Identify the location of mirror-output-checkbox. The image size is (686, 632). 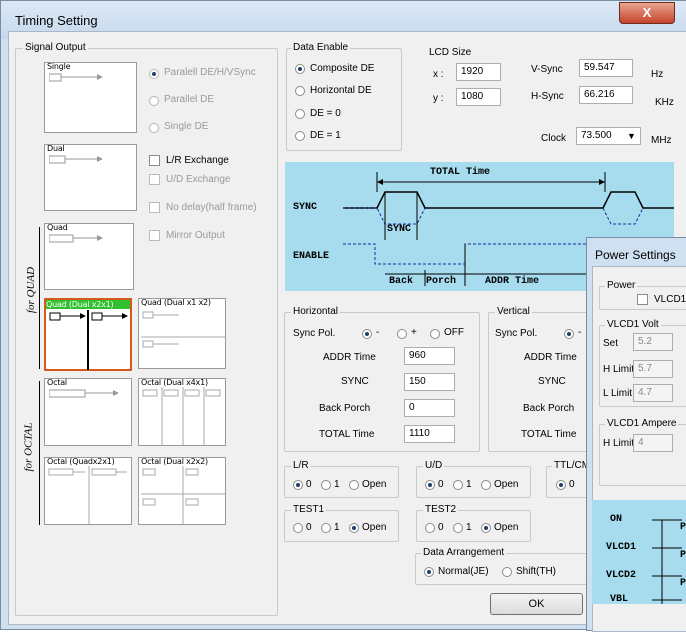
(154, 235).